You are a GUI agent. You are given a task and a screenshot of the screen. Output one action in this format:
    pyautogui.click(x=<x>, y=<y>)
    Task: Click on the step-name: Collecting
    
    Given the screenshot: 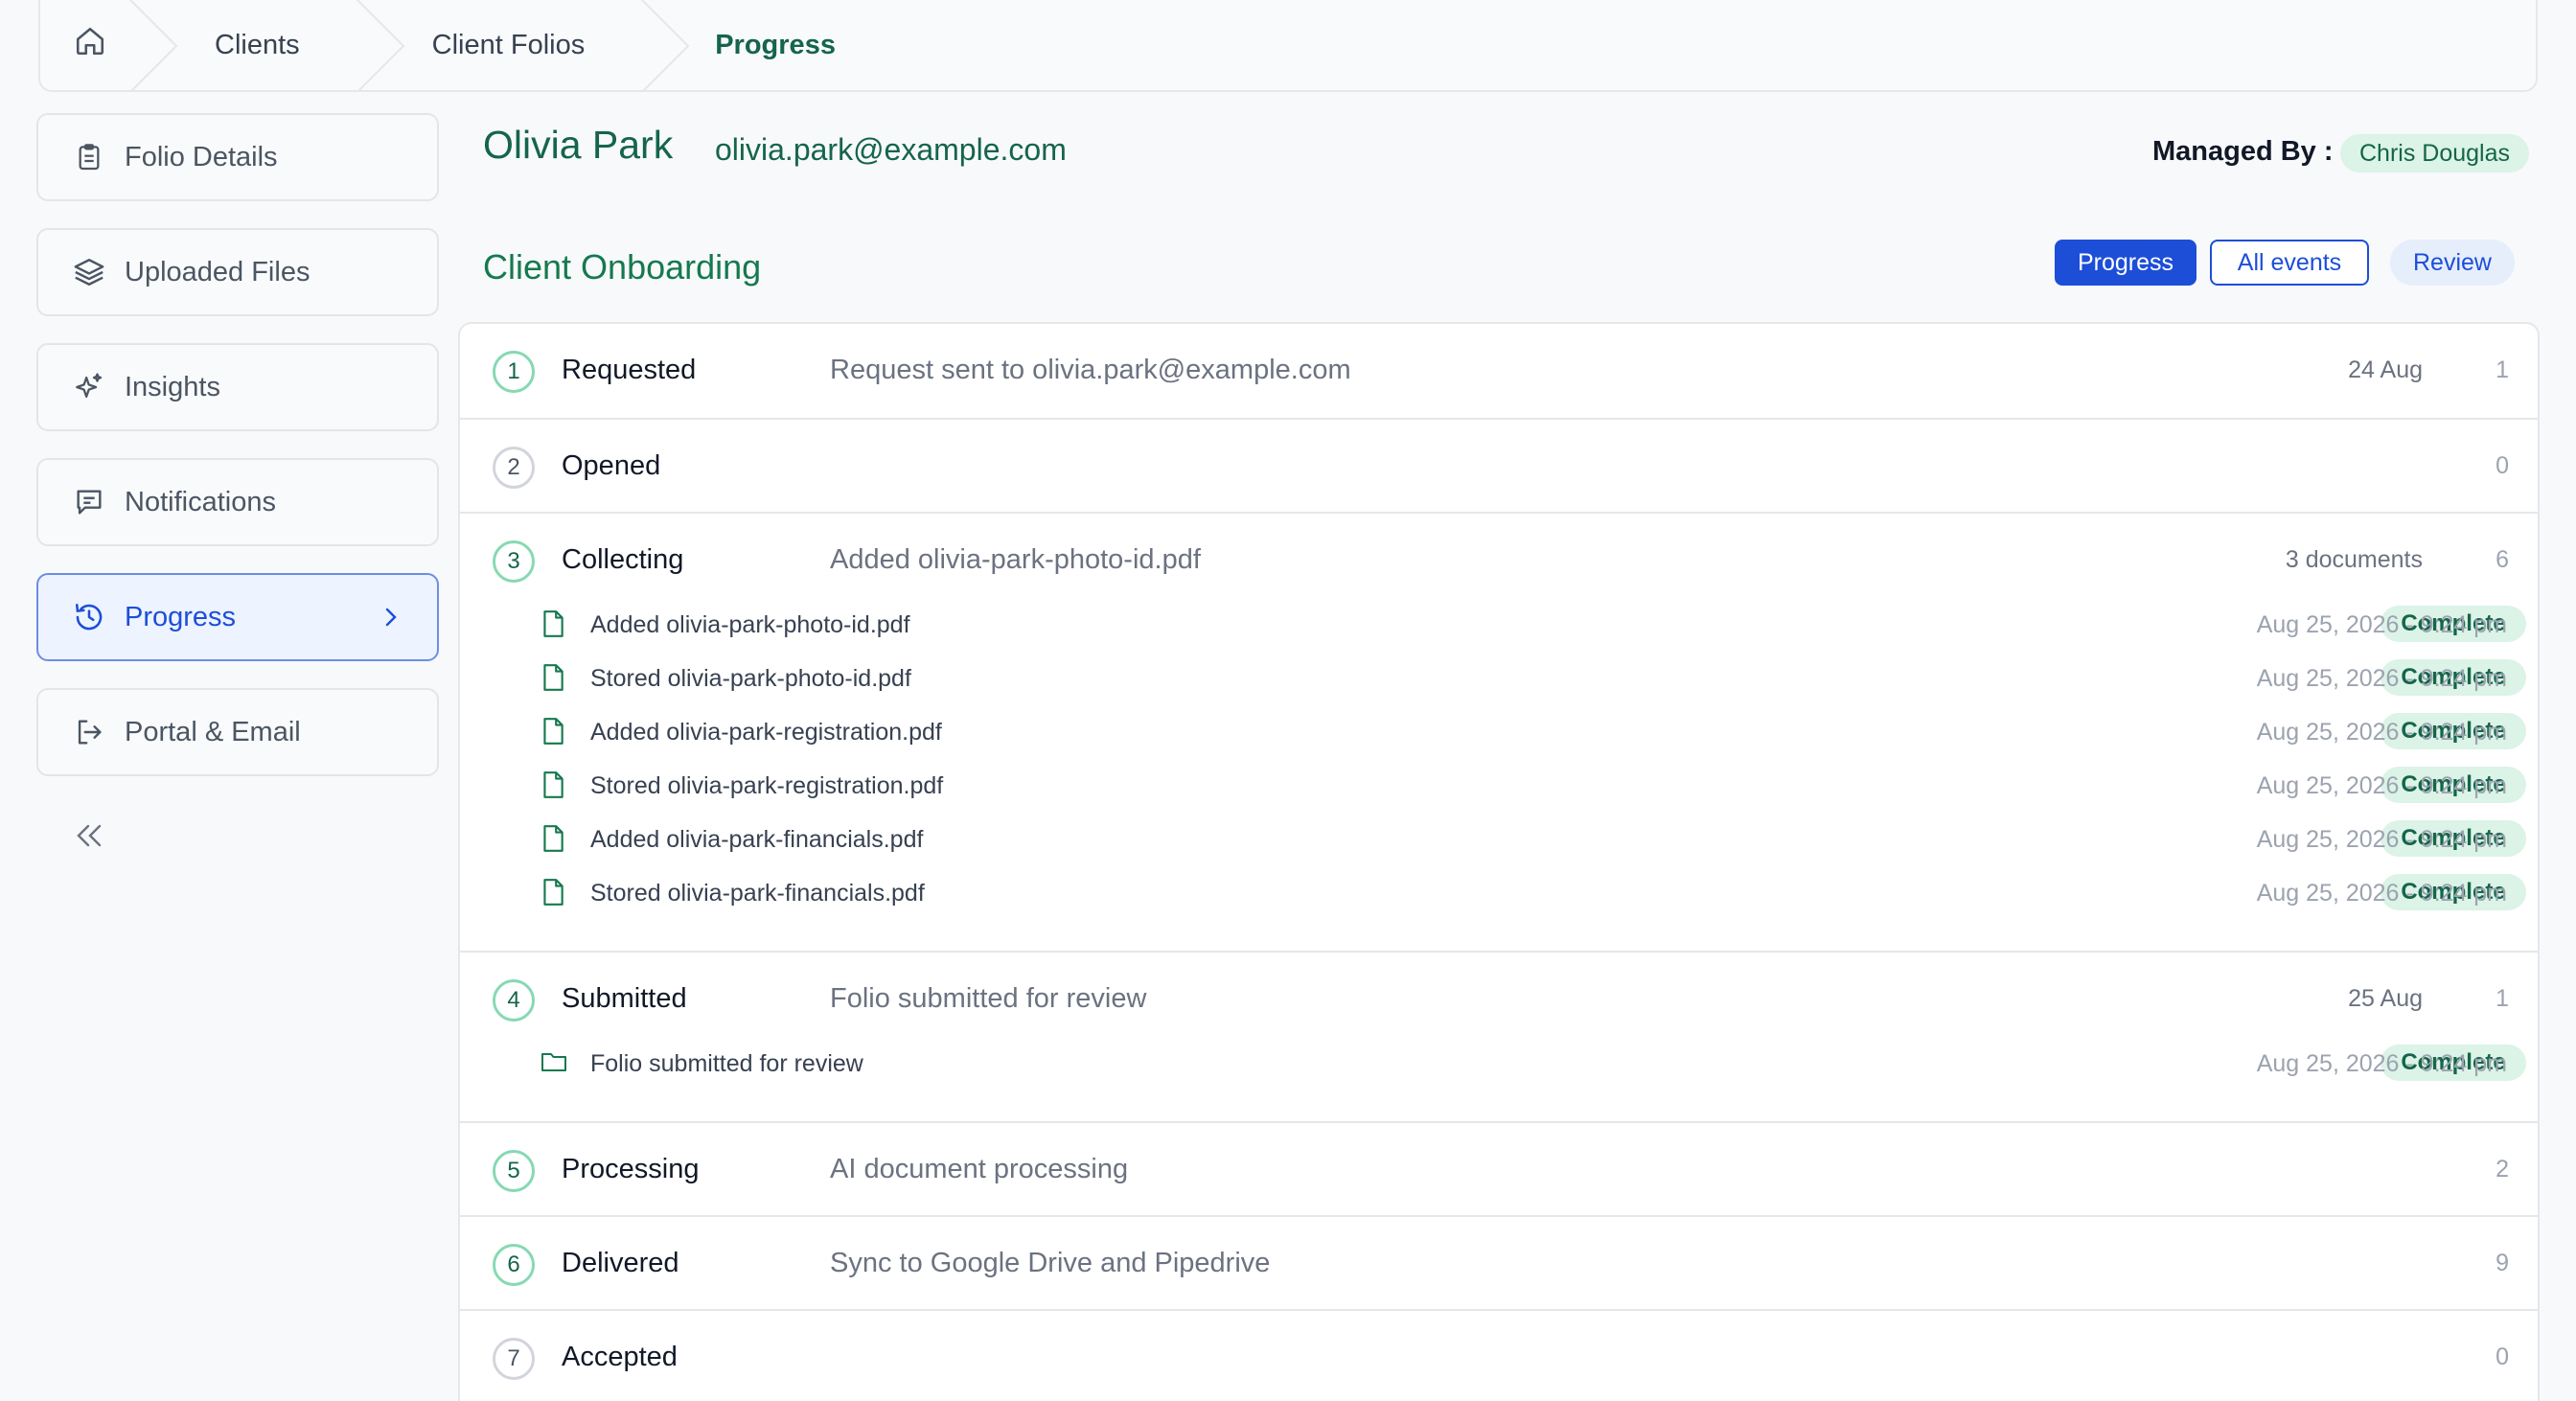 What is the action you would take?
    pyautogui.click(x=623, y=559)
    